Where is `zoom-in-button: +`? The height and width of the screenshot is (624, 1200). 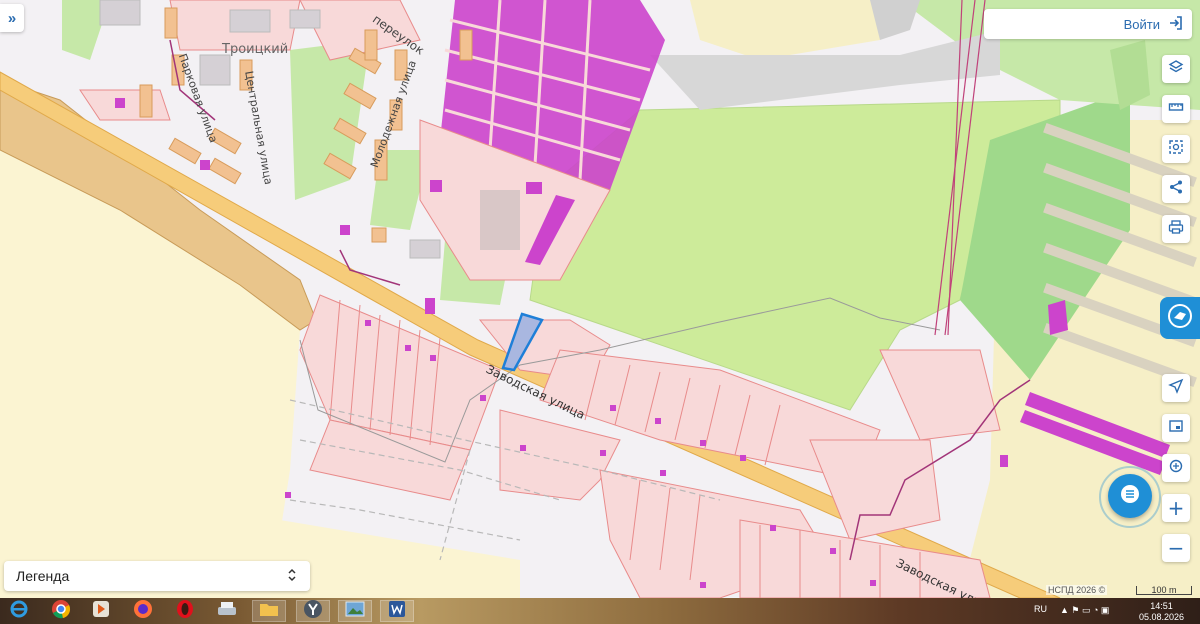 zoom-in-button: + is located at coordinates (1176, 508).